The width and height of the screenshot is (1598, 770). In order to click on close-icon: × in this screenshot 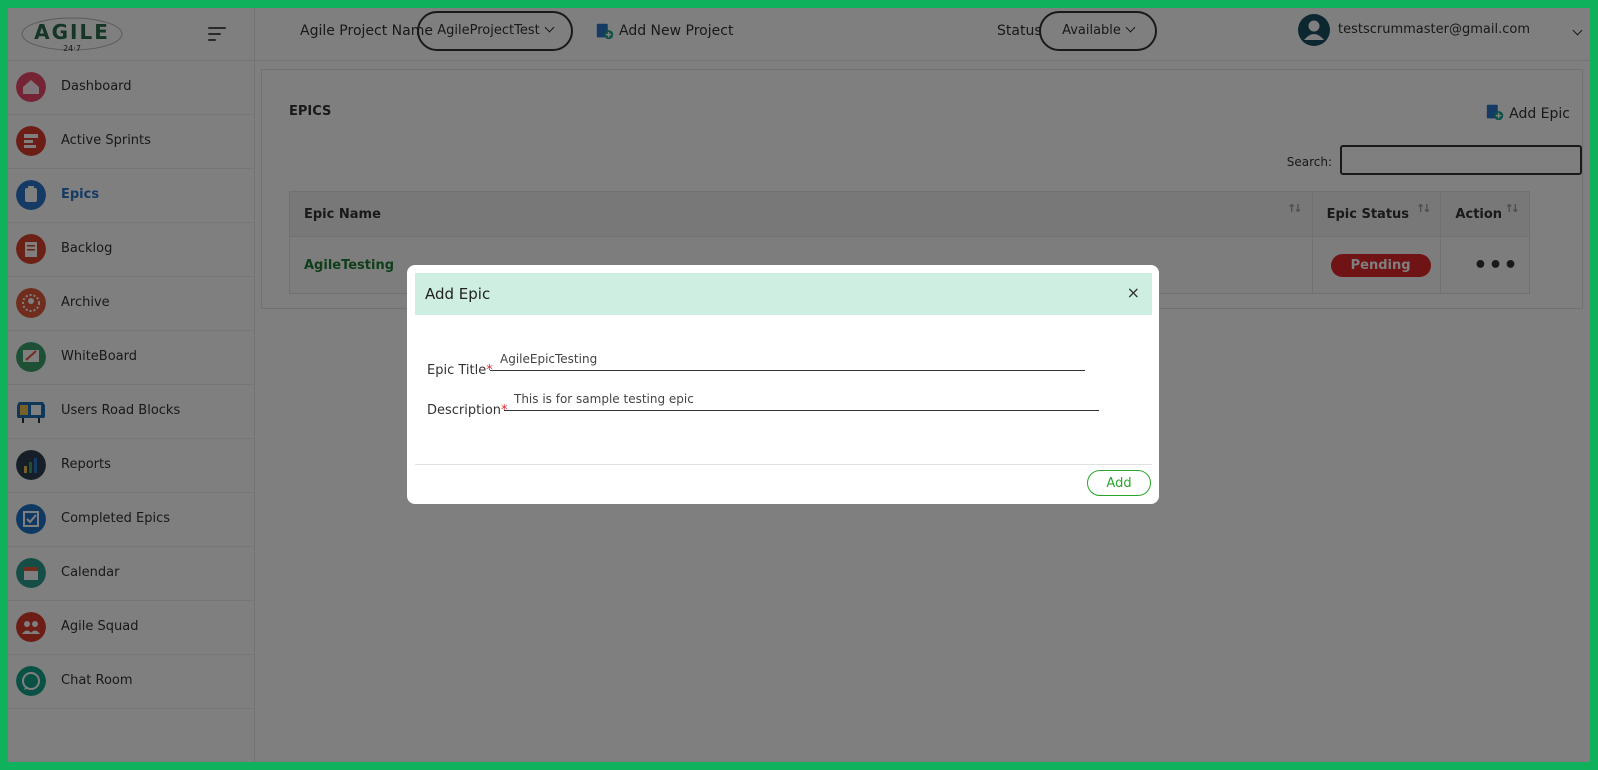, I will do `click(1133, 292)`.